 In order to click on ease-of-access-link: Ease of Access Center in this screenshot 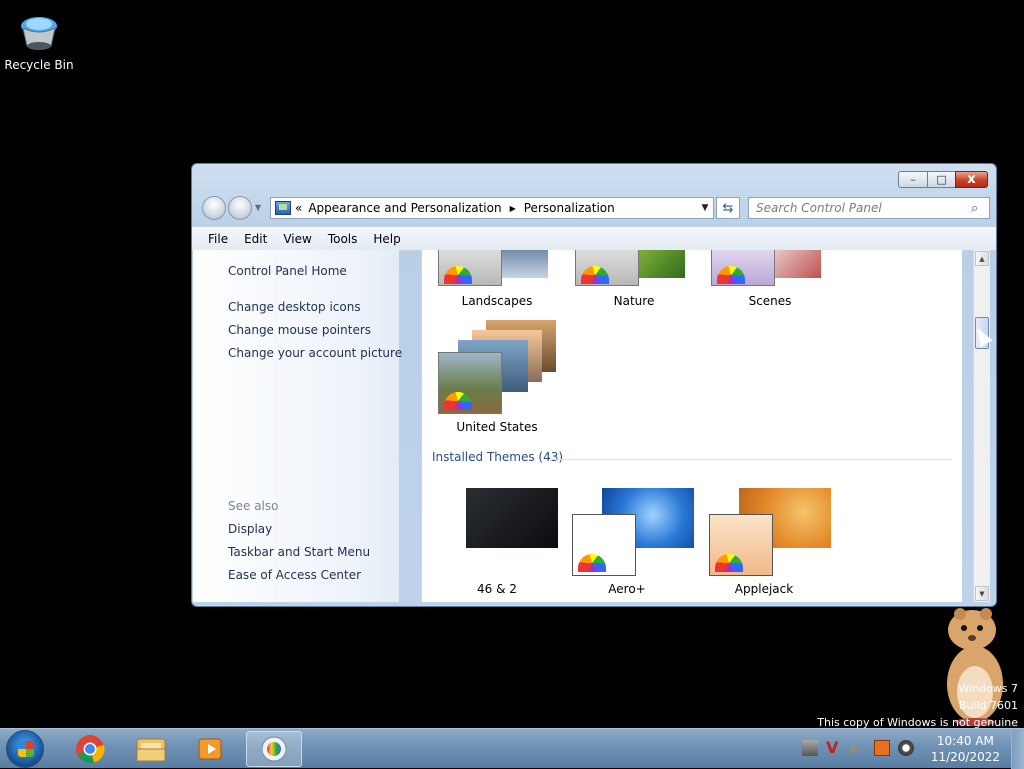, I will do `click(294, 575)`.